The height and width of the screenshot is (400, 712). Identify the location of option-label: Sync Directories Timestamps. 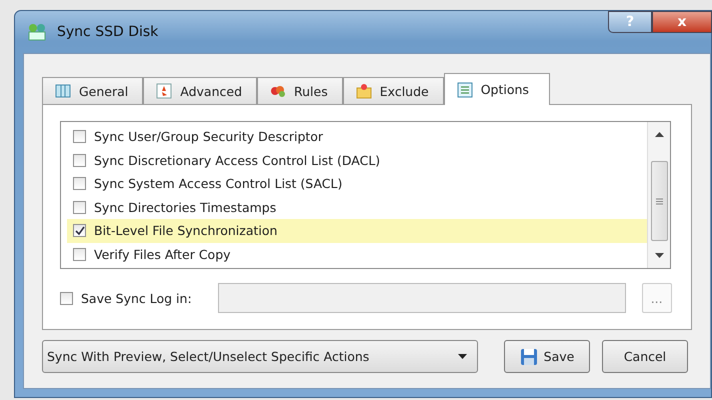
(185, 207).